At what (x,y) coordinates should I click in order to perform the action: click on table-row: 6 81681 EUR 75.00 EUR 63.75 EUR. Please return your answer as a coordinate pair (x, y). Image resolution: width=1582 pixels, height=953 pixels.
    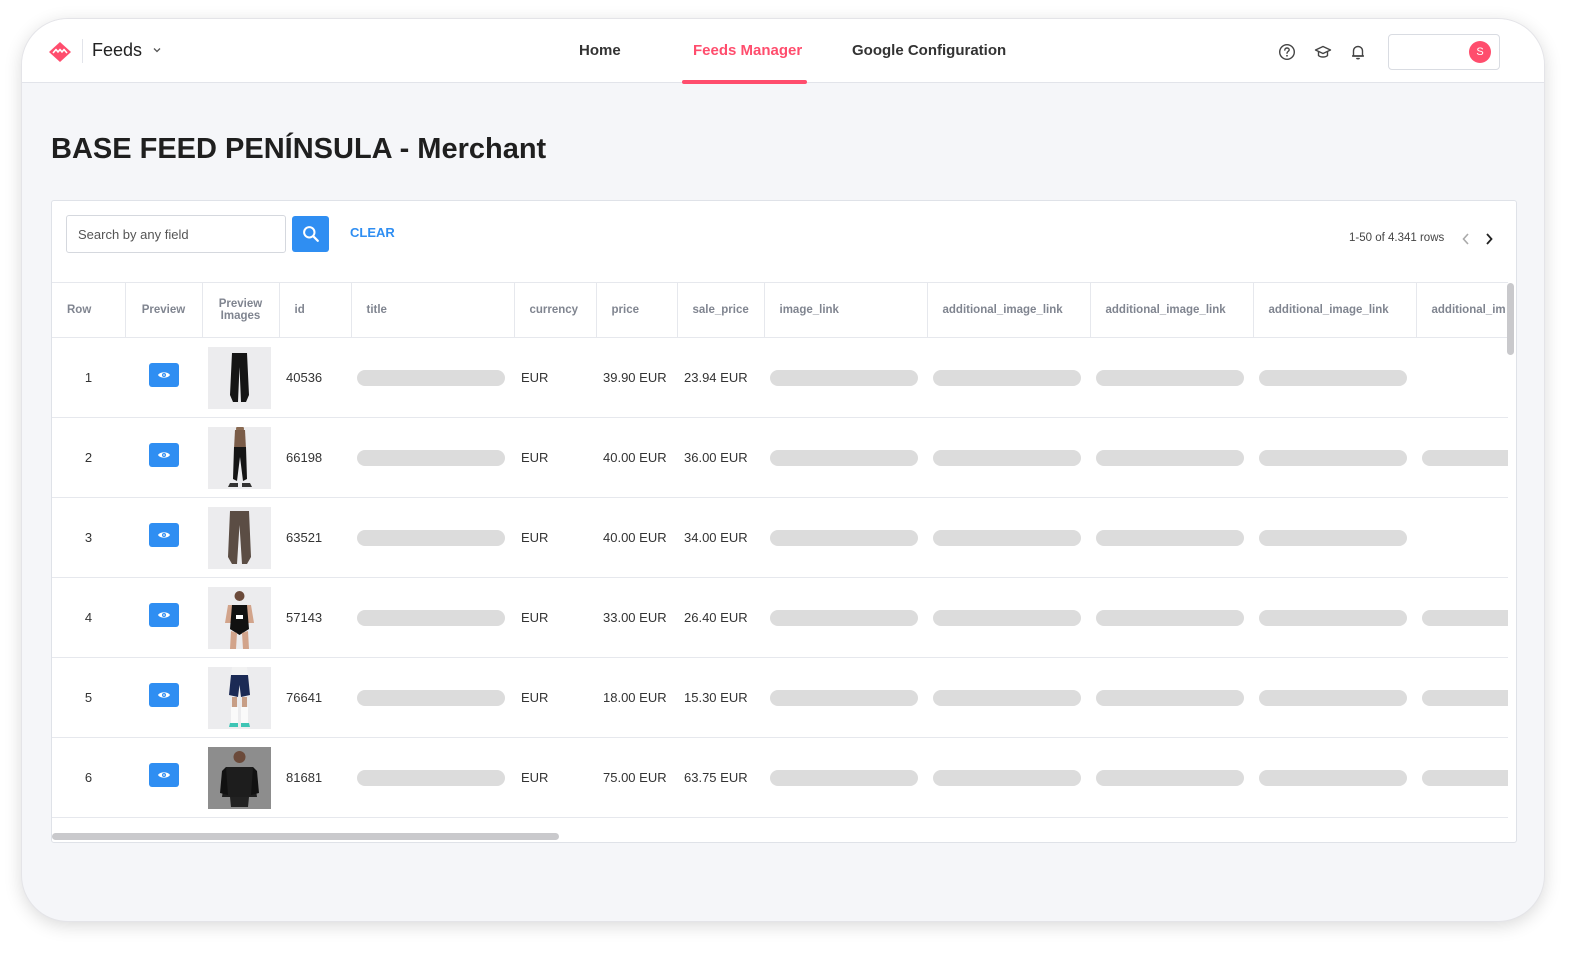
    Looking at the image, I should click on (780, 777).